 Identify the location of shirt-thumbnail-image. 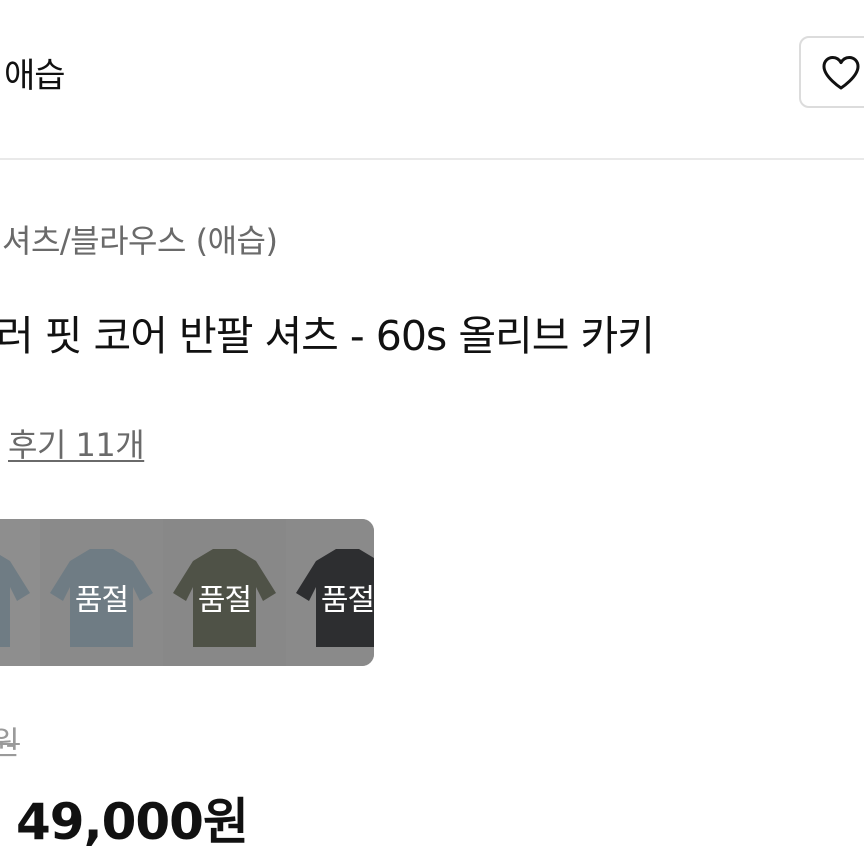
(20, 592).